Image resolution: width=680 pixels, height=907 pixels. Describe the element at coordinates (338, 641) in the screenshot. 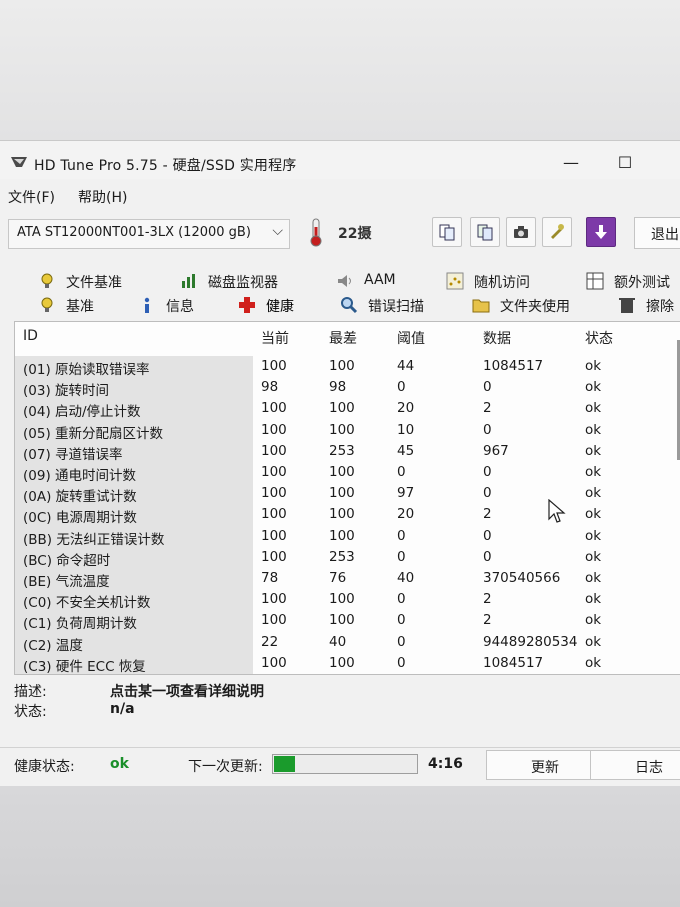

I see `worst-value: 40` at that location.